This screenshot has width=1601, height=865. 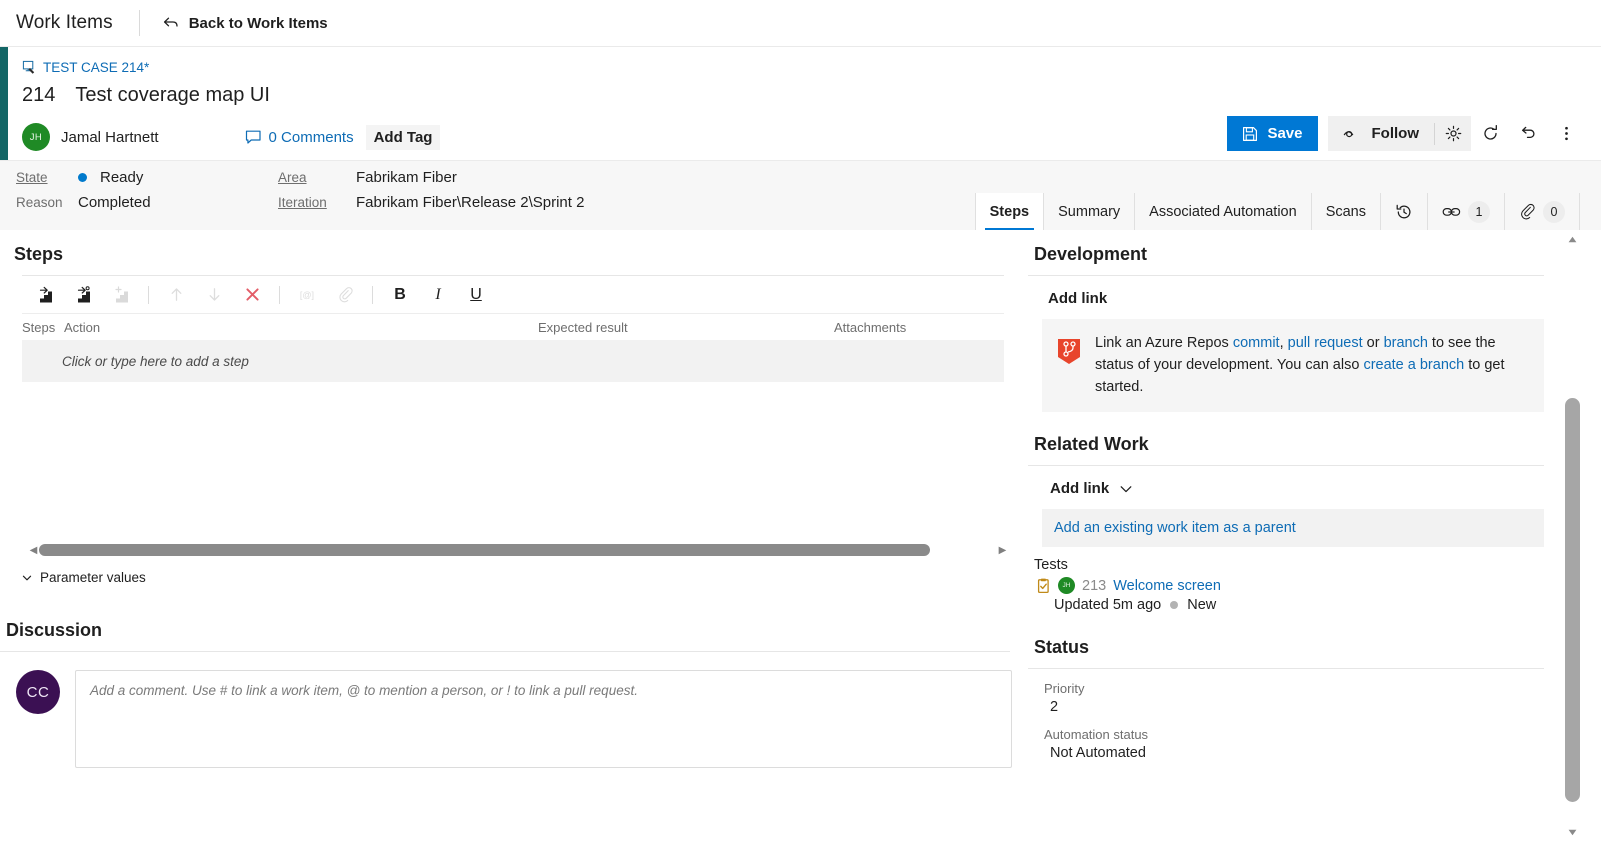 What do you see at coordinates (1566, 133) in the screenshot?
I see `more-actions-button` at bounding box center [1566, 133].